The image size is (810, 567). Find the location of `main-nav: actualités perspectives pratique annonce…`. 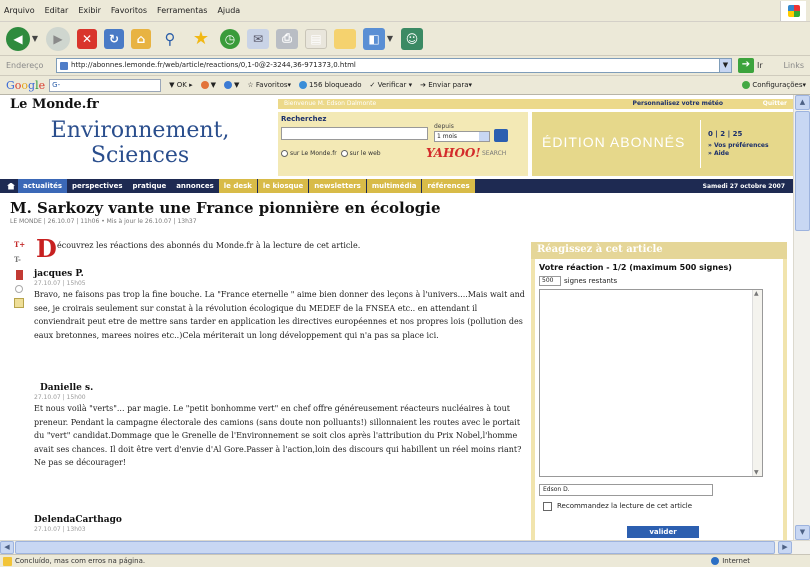

main-nav: actualités perspectives pratique annonce… is located at coordinates (396, 186).